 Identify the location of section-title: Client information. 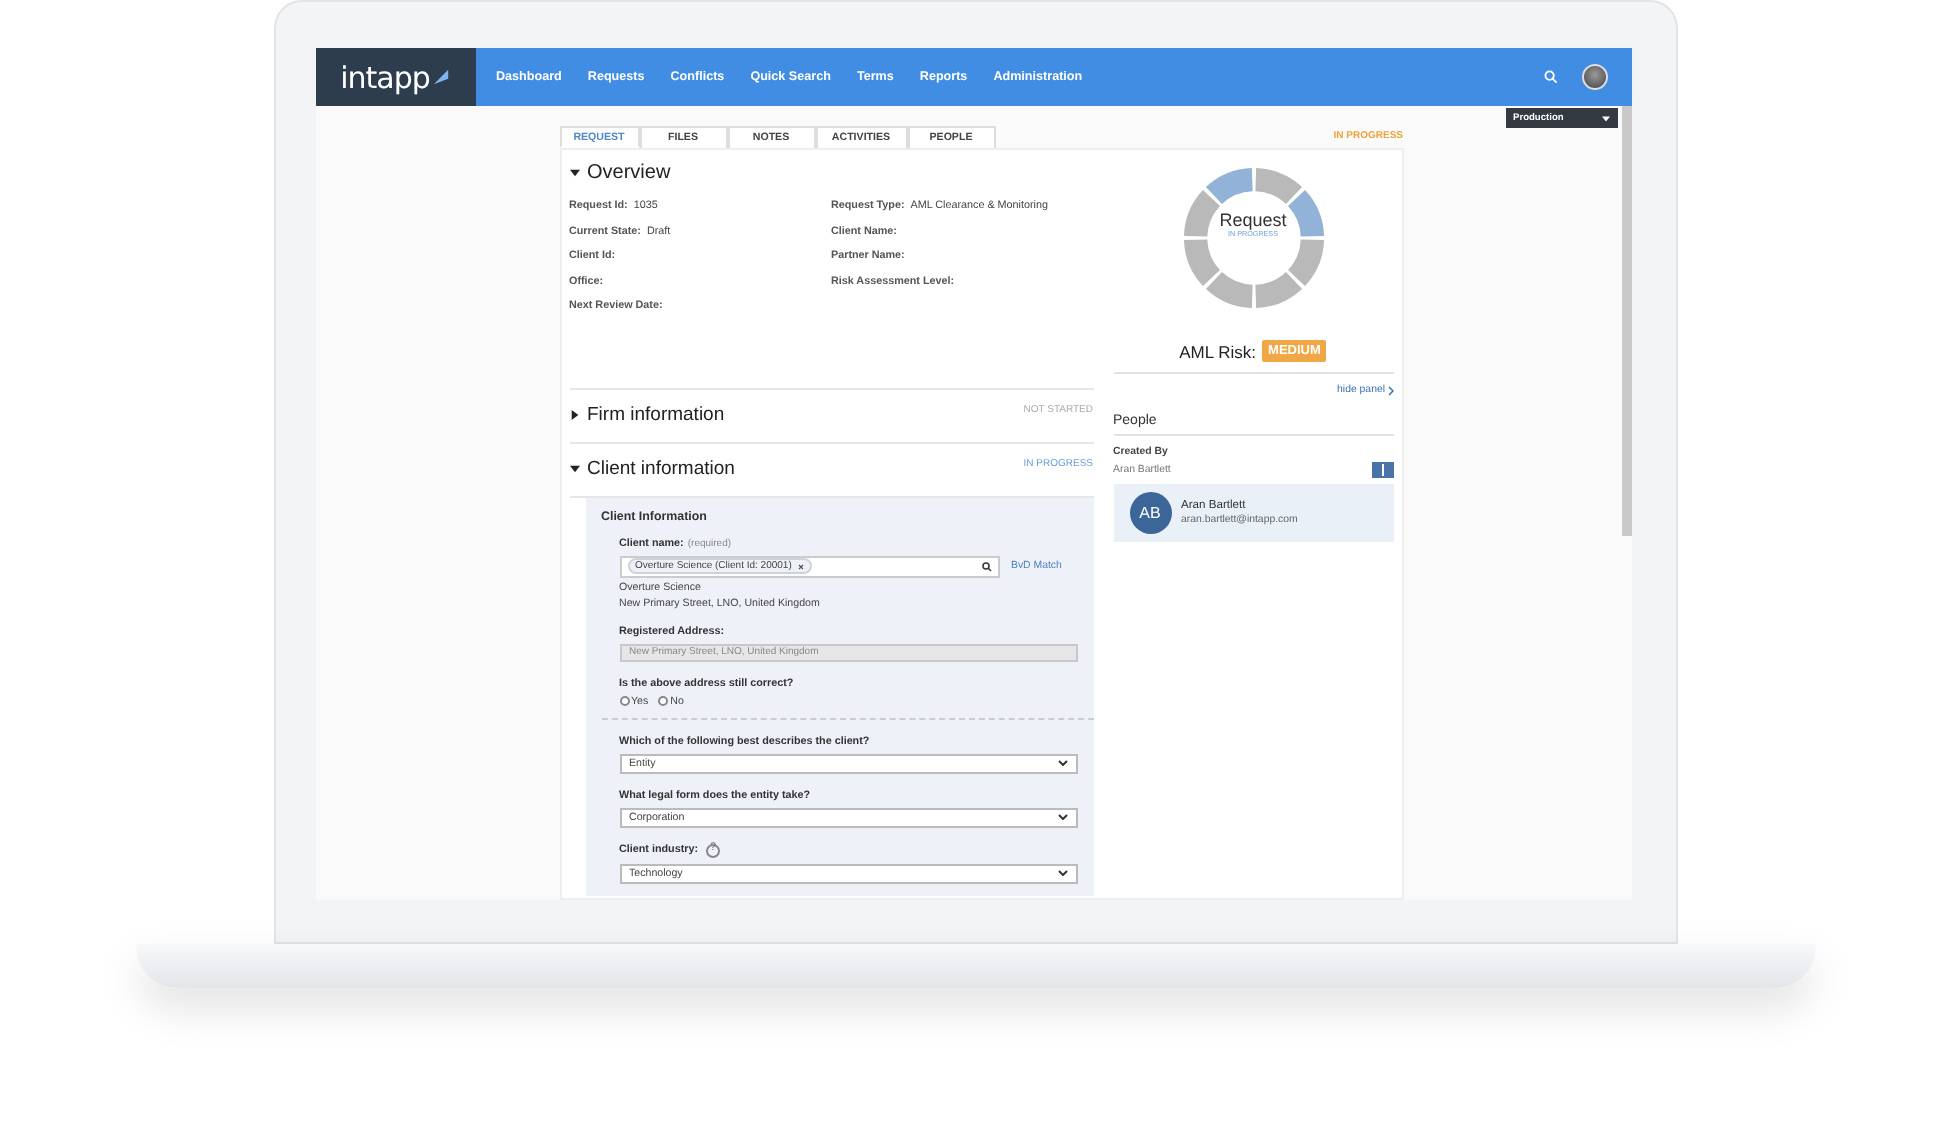
(661, 469).